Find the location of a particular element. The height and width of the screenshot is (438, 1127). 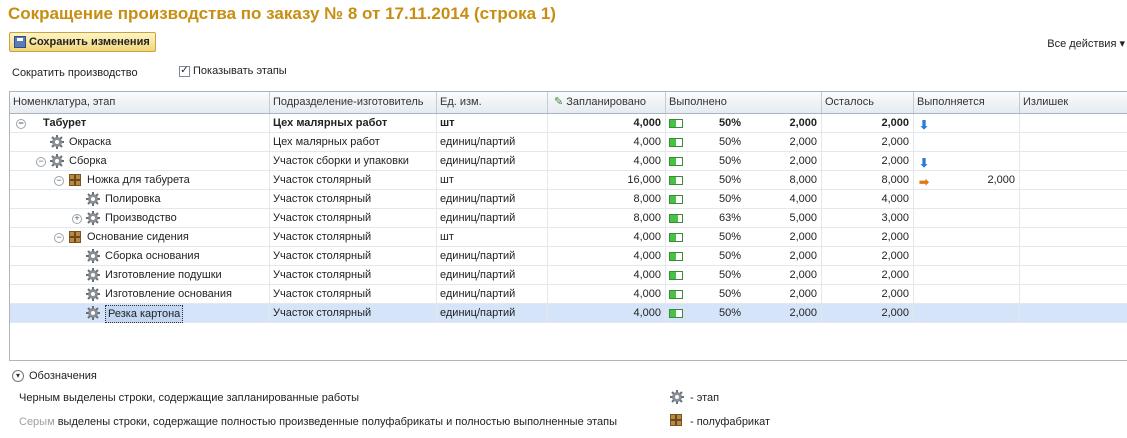

cell-department: Участок сборки и упаковки is located at coordinates (353, 161).